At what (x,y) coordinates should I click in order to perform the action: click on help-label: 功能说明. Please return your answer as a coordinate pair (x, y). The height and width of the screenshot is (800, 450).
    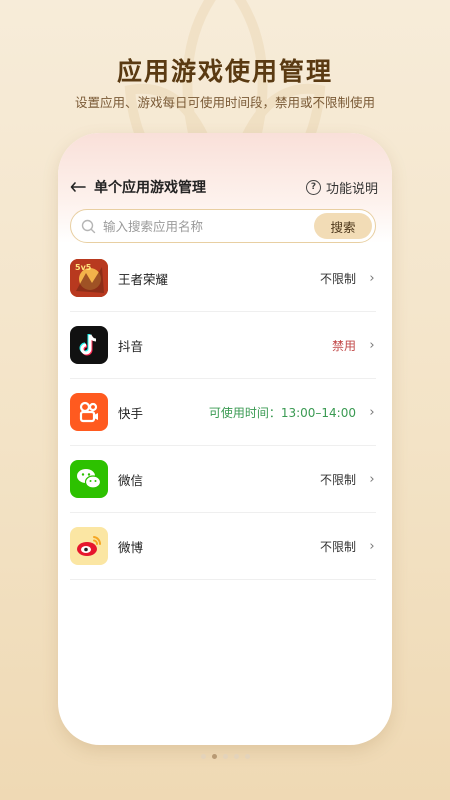
    Looking at the image, I should click on (351, 189).